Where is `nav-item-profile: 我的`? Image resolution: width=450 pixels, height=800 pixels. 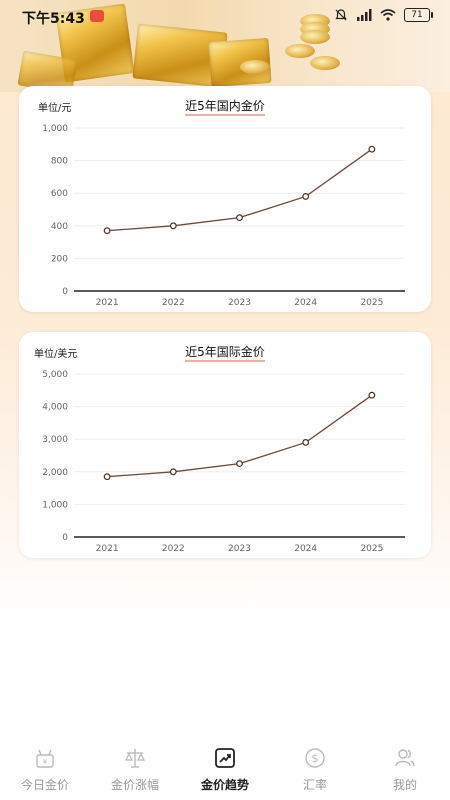 nav-item-profile: 我的 is located at coordinates (405, 771).